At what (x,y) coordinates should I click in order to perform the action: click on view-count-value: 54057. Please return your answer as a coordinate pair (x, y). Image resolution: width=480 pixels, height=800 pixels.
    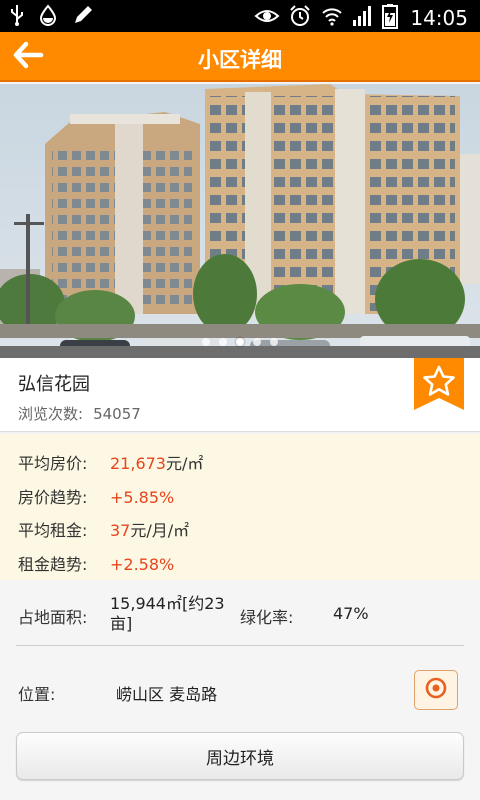
    Looking at the image, I should click on (117, 414).